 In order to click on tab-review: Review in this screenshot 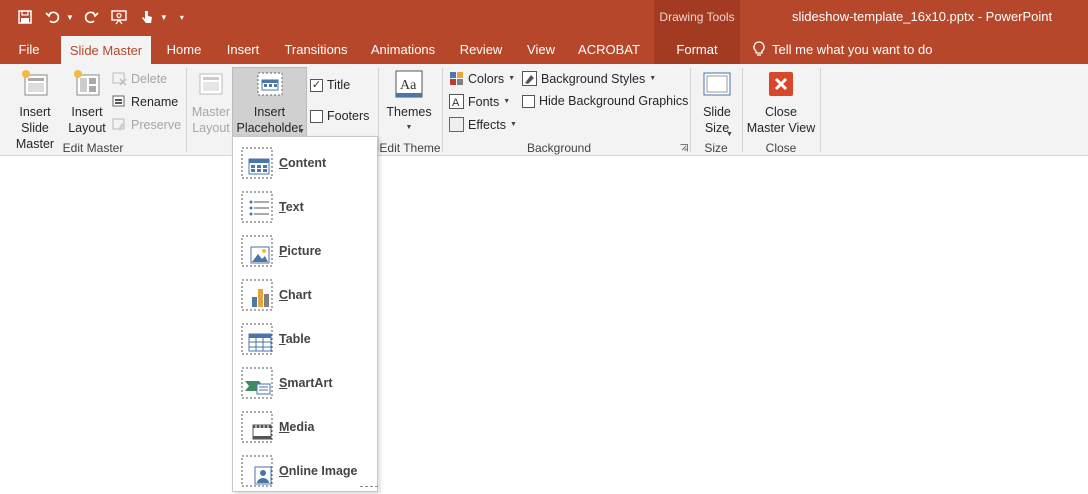, I will do `click(481, 49)`.